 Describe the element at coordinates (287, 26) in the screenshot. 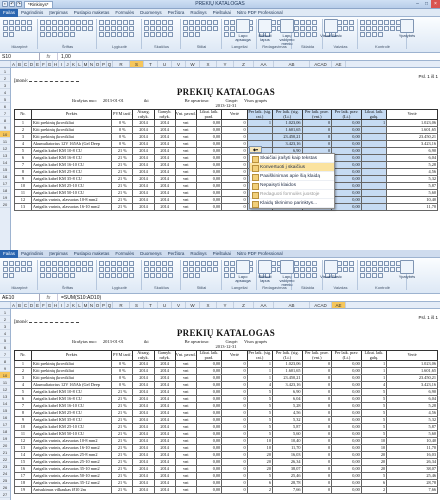

I see `ribbon-big-button-icon` at that location.